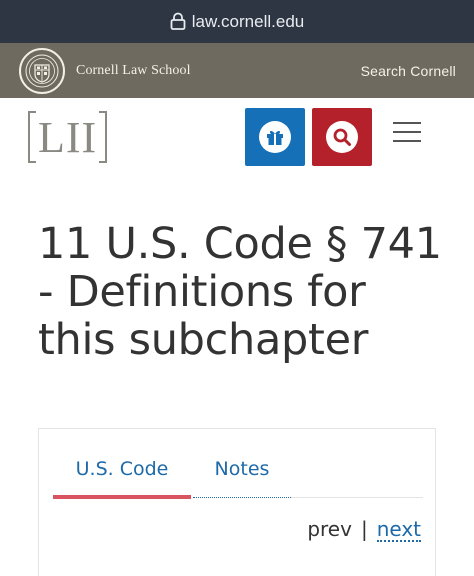 This screenshot has width=474, height=576. I want to click on tab-bar: U.S. Code Notes, so click(238, 476).